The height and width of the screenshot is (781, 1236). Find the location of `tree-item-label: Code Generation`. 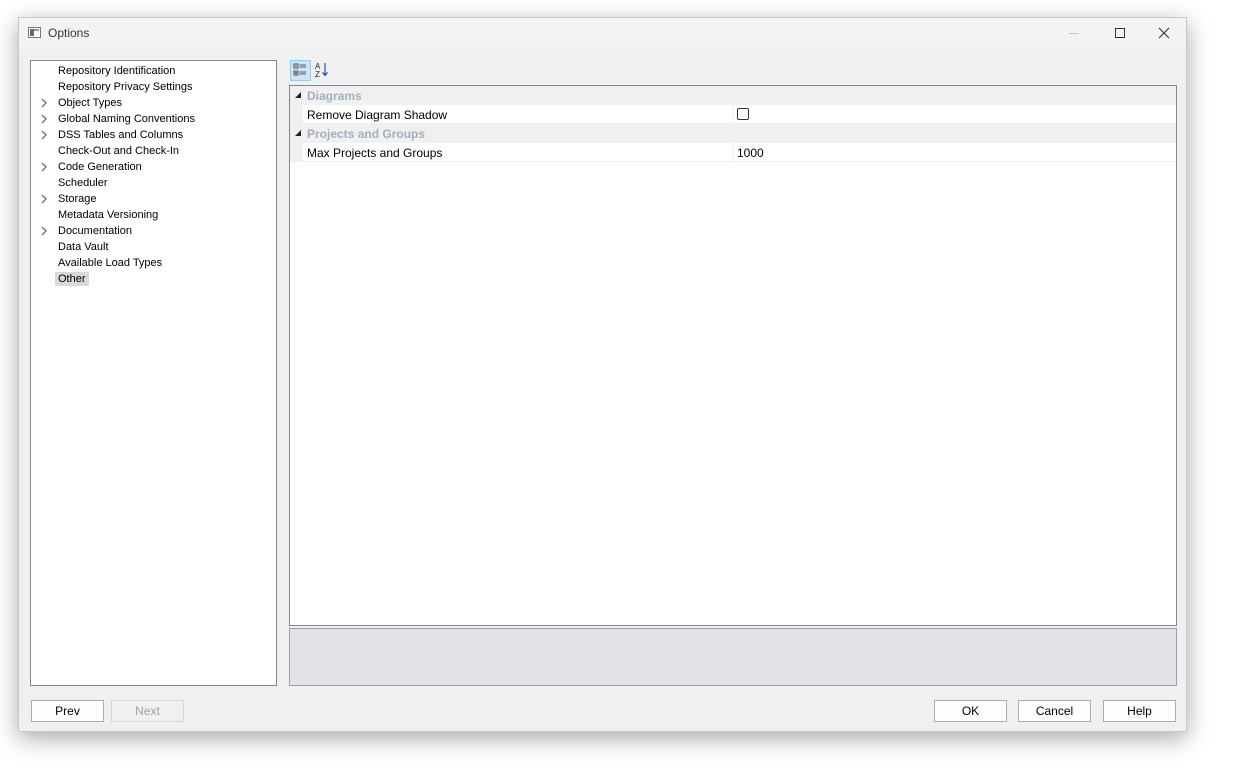

tree-item-label: Code Generation is located at coordinates (100, 167).